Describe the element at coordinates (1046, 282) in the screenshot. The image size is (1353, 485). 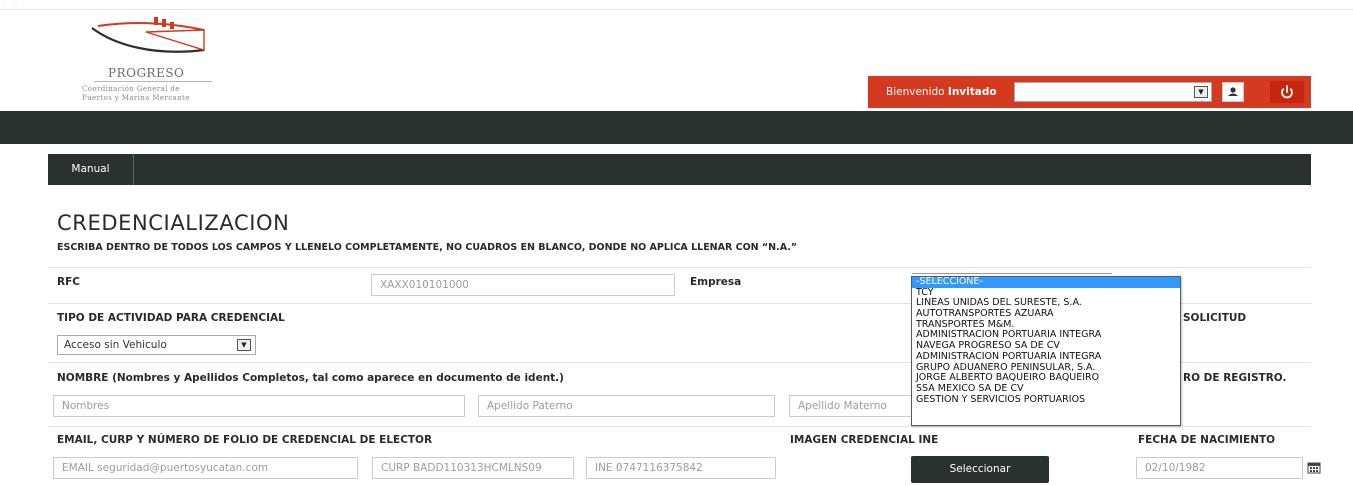
I see `empresa-option: -SELECCIONE-` at that location.